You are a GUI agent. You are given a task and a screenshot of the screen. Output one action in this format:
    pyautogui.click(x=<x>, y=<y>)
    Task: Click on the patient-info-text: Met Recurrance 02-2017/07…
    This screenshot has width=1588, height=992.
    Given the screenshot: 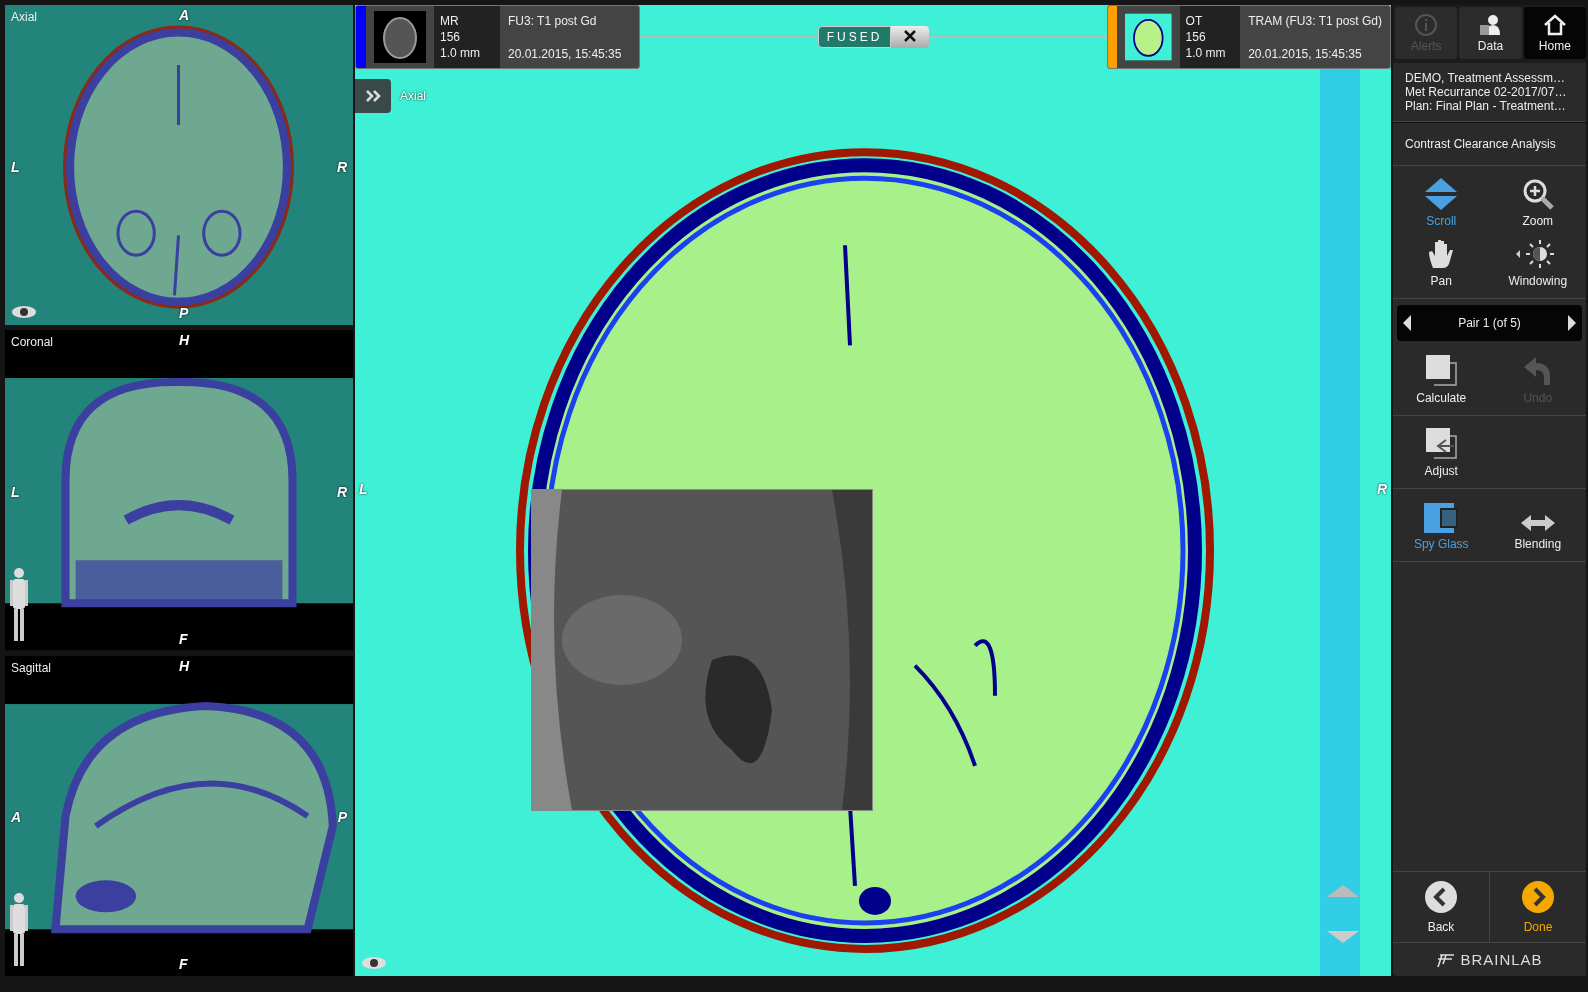 What is the action you would take?
    pyautogui.click(x=1486, y=92)
    